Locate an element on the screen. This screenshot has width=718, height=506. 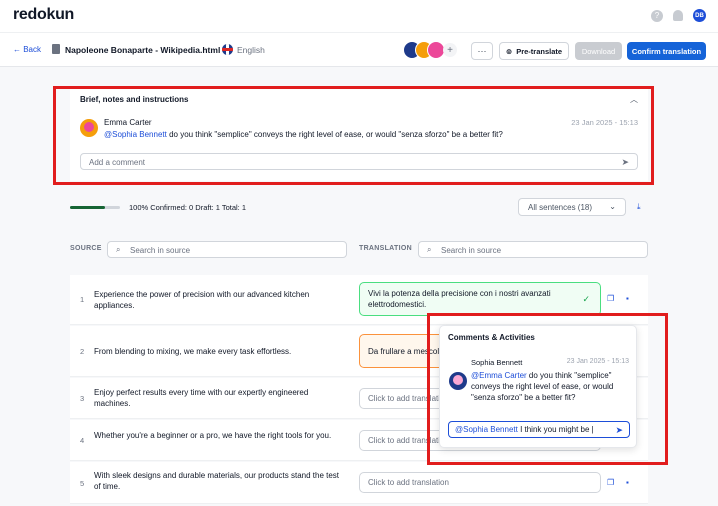
pretranslate-label: Pre-translate is located at coordinates (539, 51).